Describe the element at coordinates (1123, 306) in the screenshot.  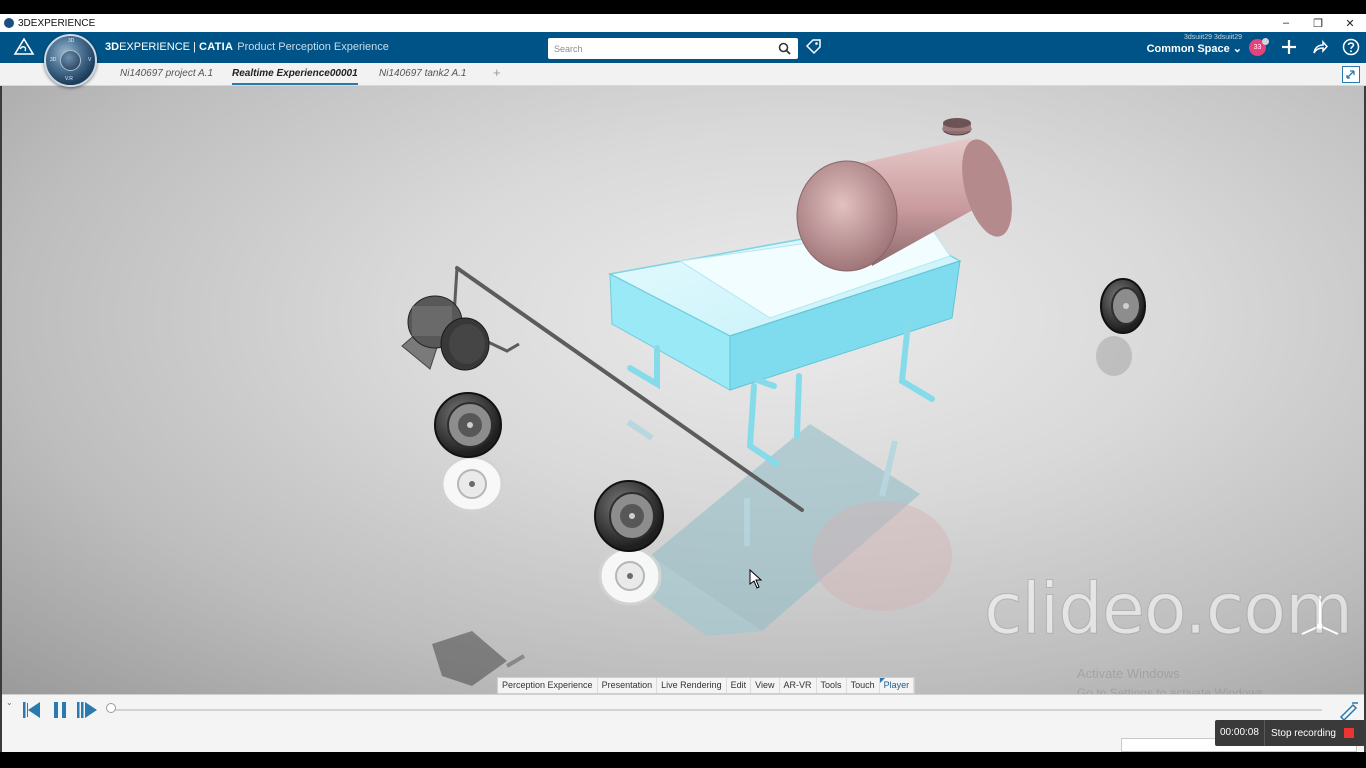
I see `wheel-right` at that location.